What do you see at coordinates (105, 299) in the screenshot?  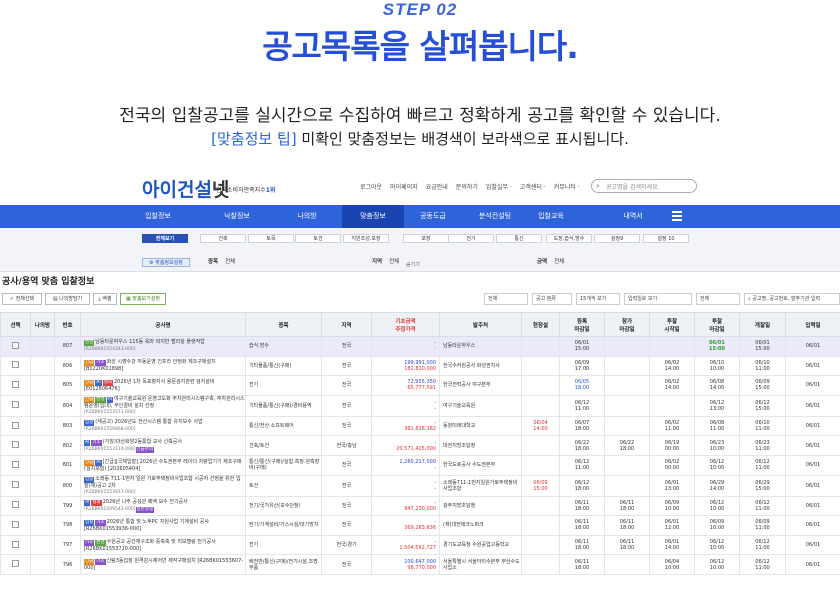 I see `excel-button: ⤓ 엑셀` at bounding box center [105, 299].